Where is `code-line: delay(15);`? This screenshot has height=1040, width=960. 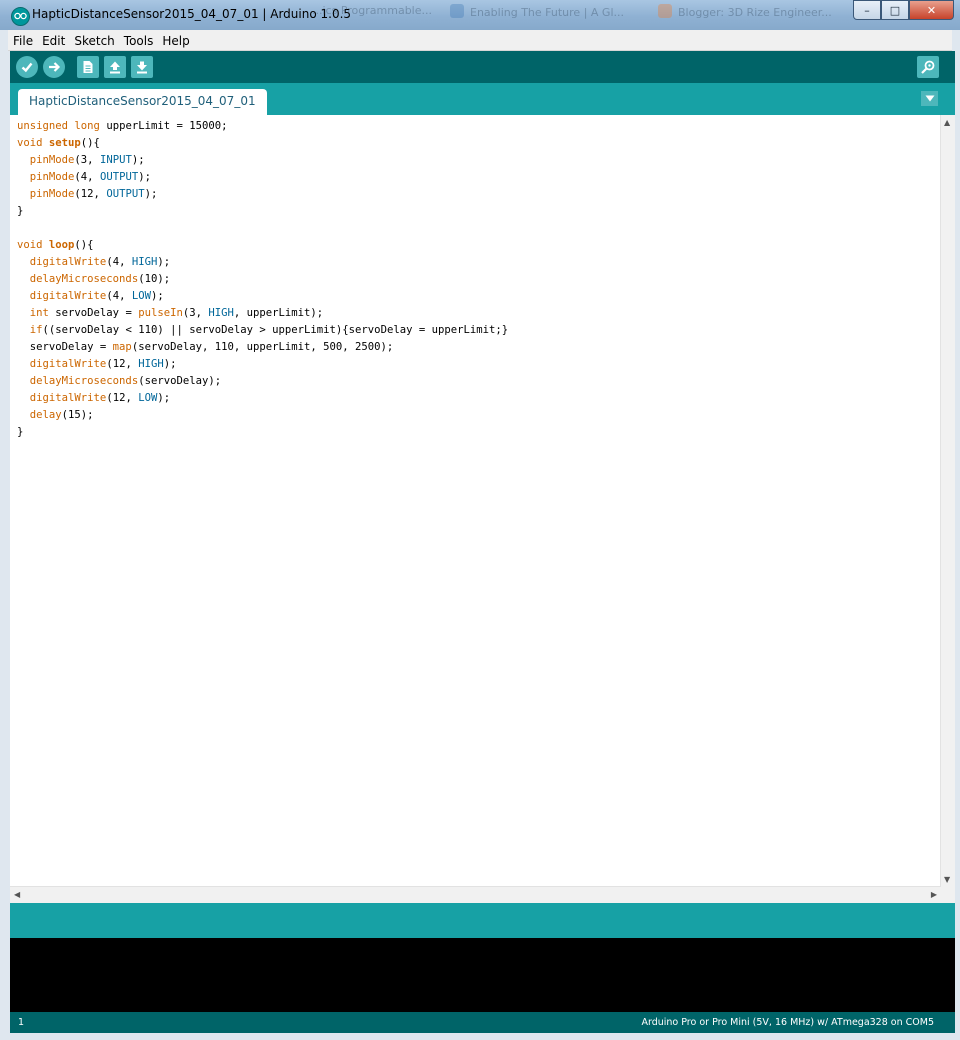 code-line: delay(15); is located at coordinates (262, 415).